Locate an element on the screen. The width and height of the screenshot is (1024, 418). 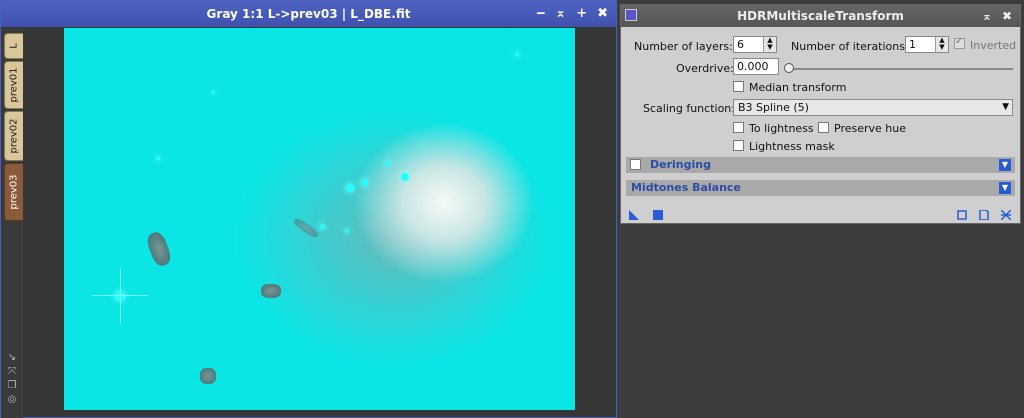
reset-icon is located at coordinates (1006, 215).